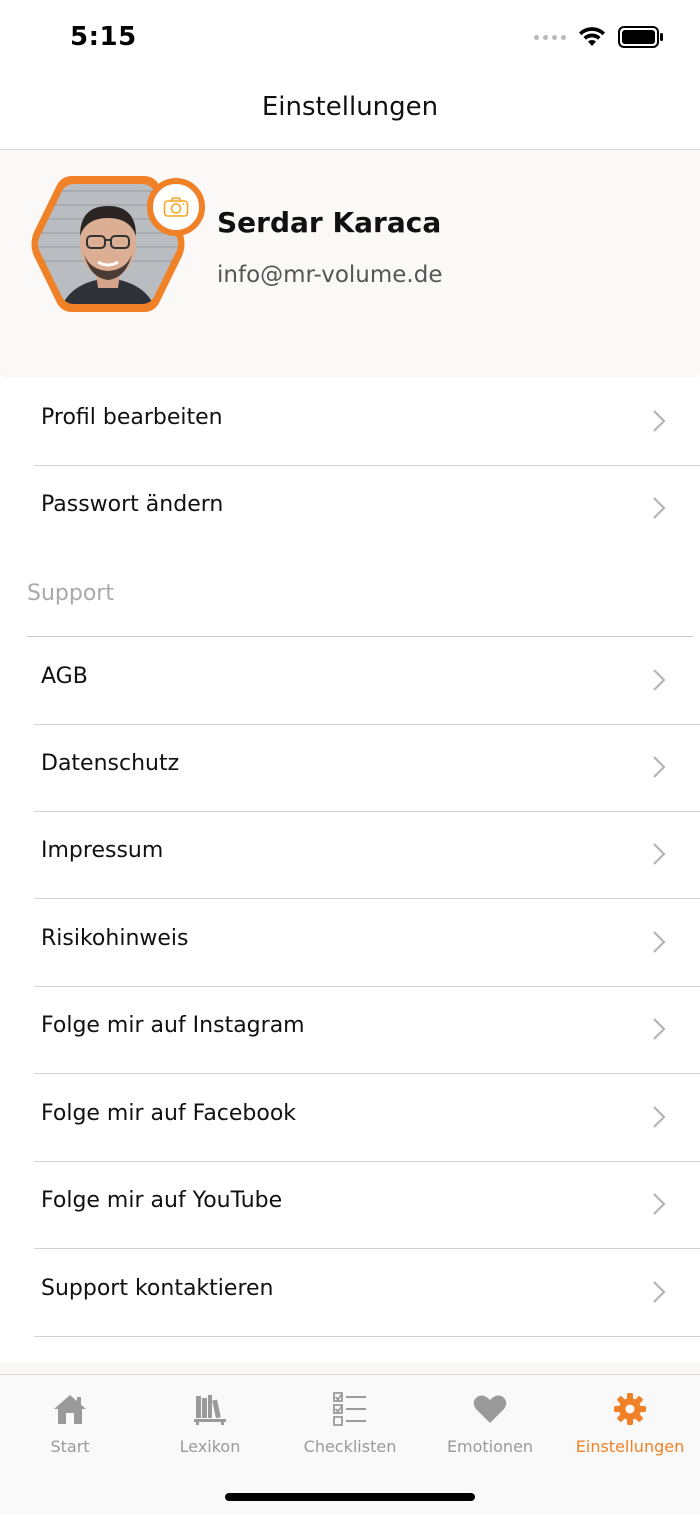 This screenshot has width=700, height=1515. What do you see at coordinates (330, 275) in the screenshot?
I see `profile-email: info@mr-volume.de` at bounding box center [330, 275].